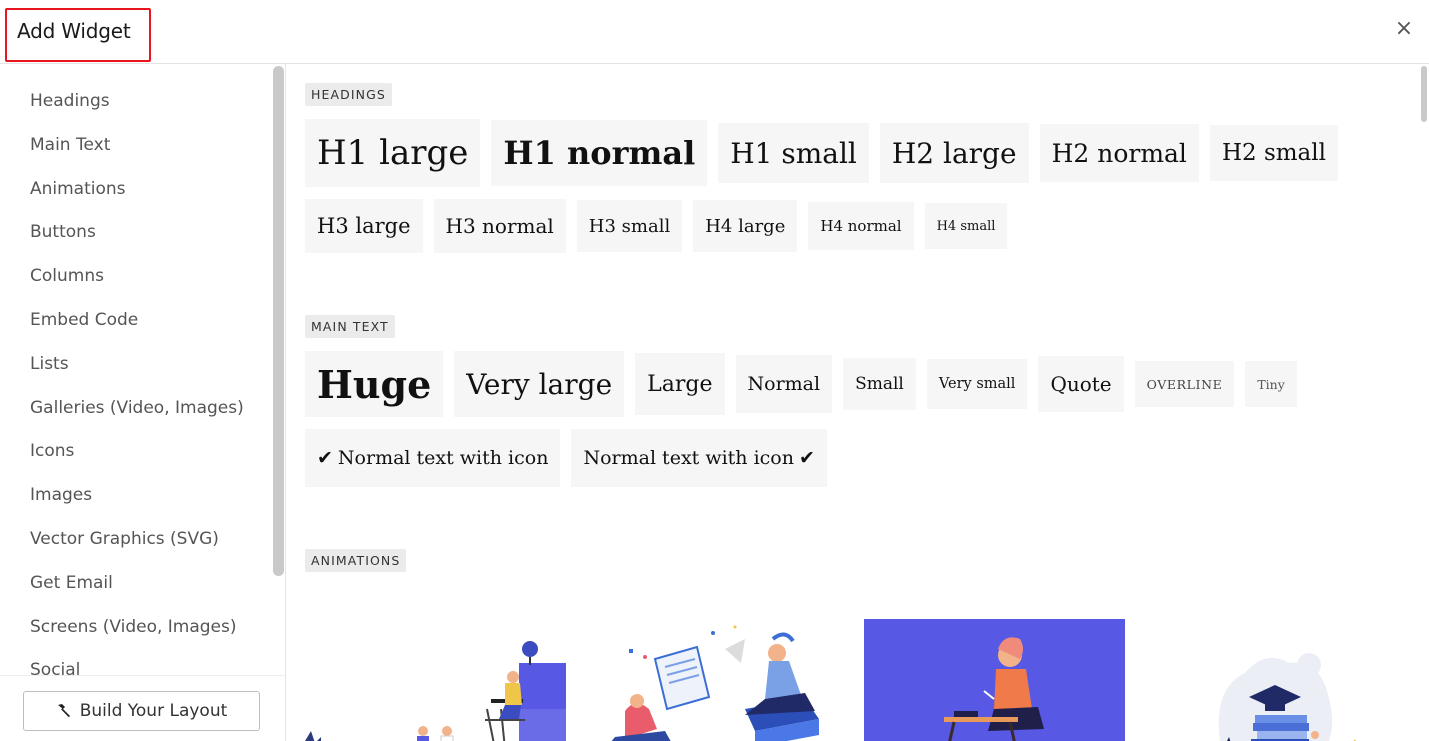 The height and width of the screenshot is (741, 1429). What do you see at coordinates (136, 628) in the screenshot?
I see `sidebar-item-screens: Screens (Video, Images)` at bounding box center [136, 628].